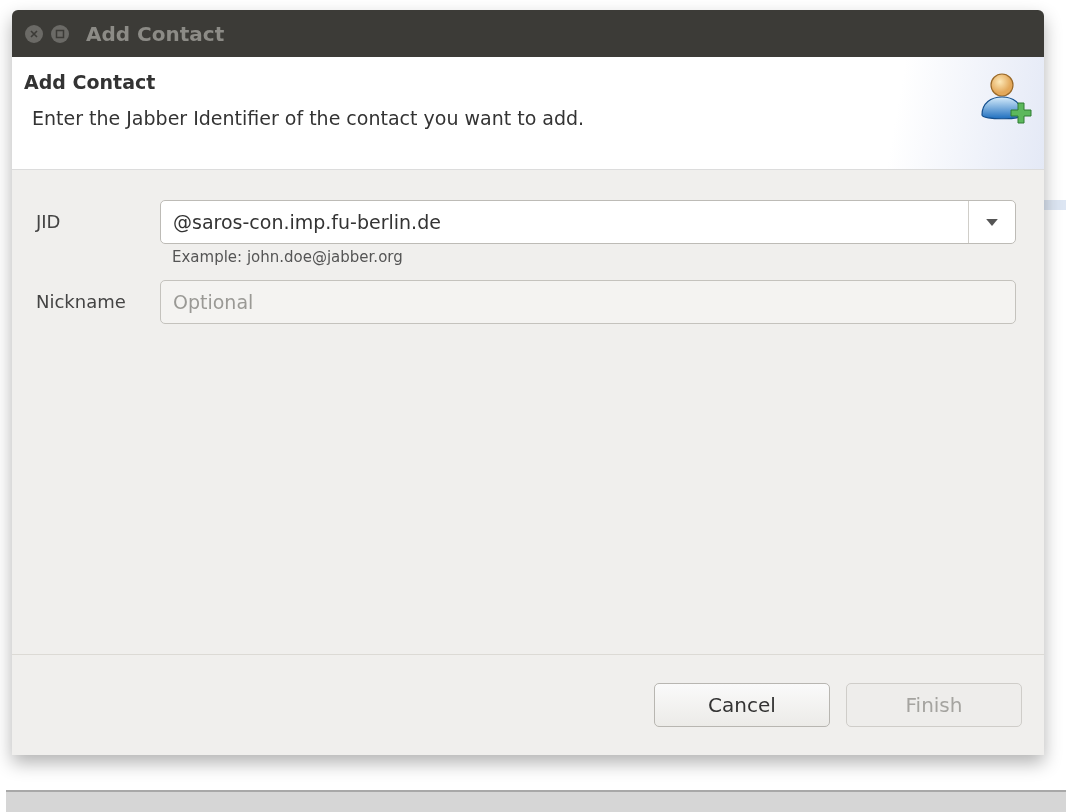  I want to click on add-user-icon, so click(1006, 99).